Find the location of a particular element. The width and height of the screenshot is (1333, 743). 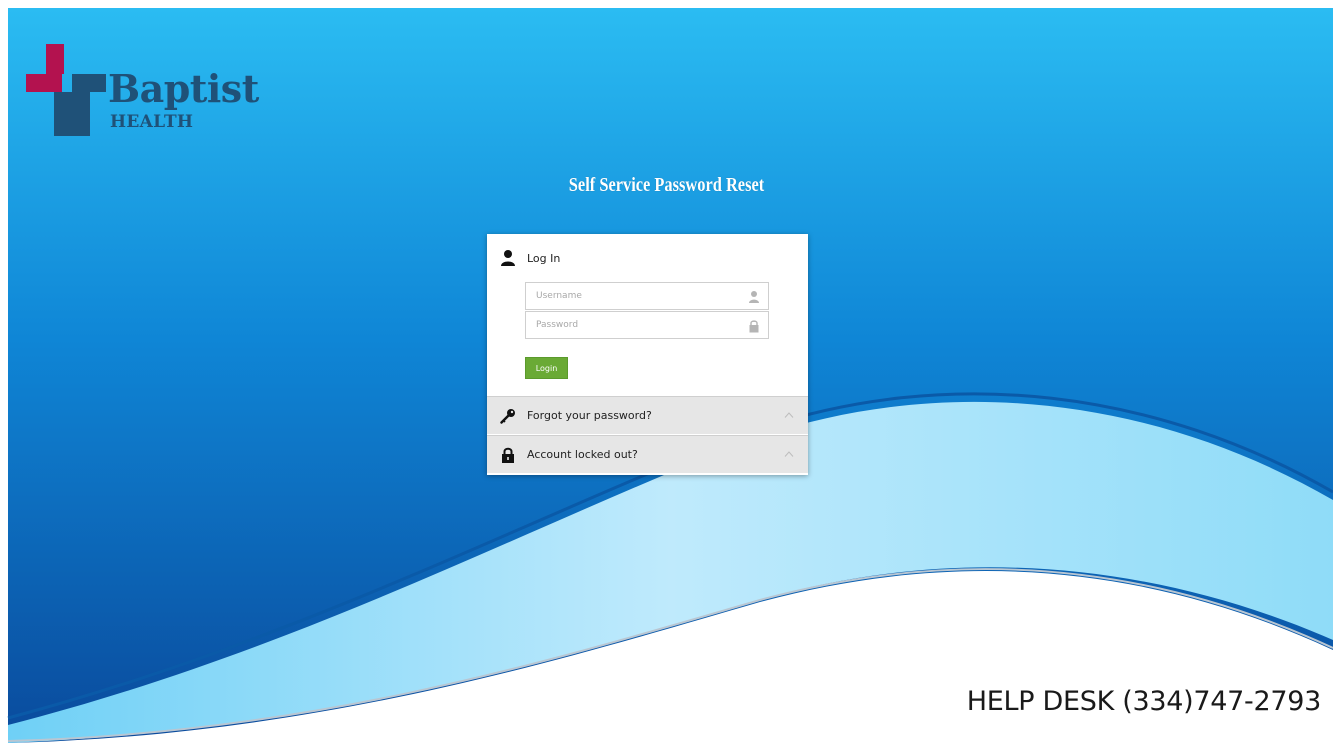

forgot-password-label: Forgot your password? is located at coordinates (589, 415).